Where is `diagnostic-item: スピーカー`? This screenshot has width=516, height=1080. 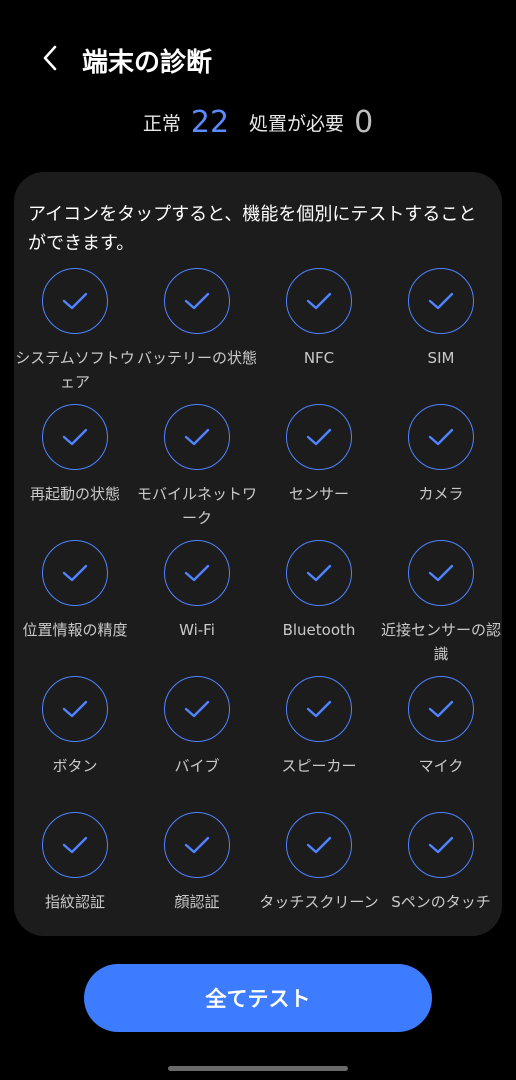 diagnostic-item: スピーカー is located at coordinates (319, 744).